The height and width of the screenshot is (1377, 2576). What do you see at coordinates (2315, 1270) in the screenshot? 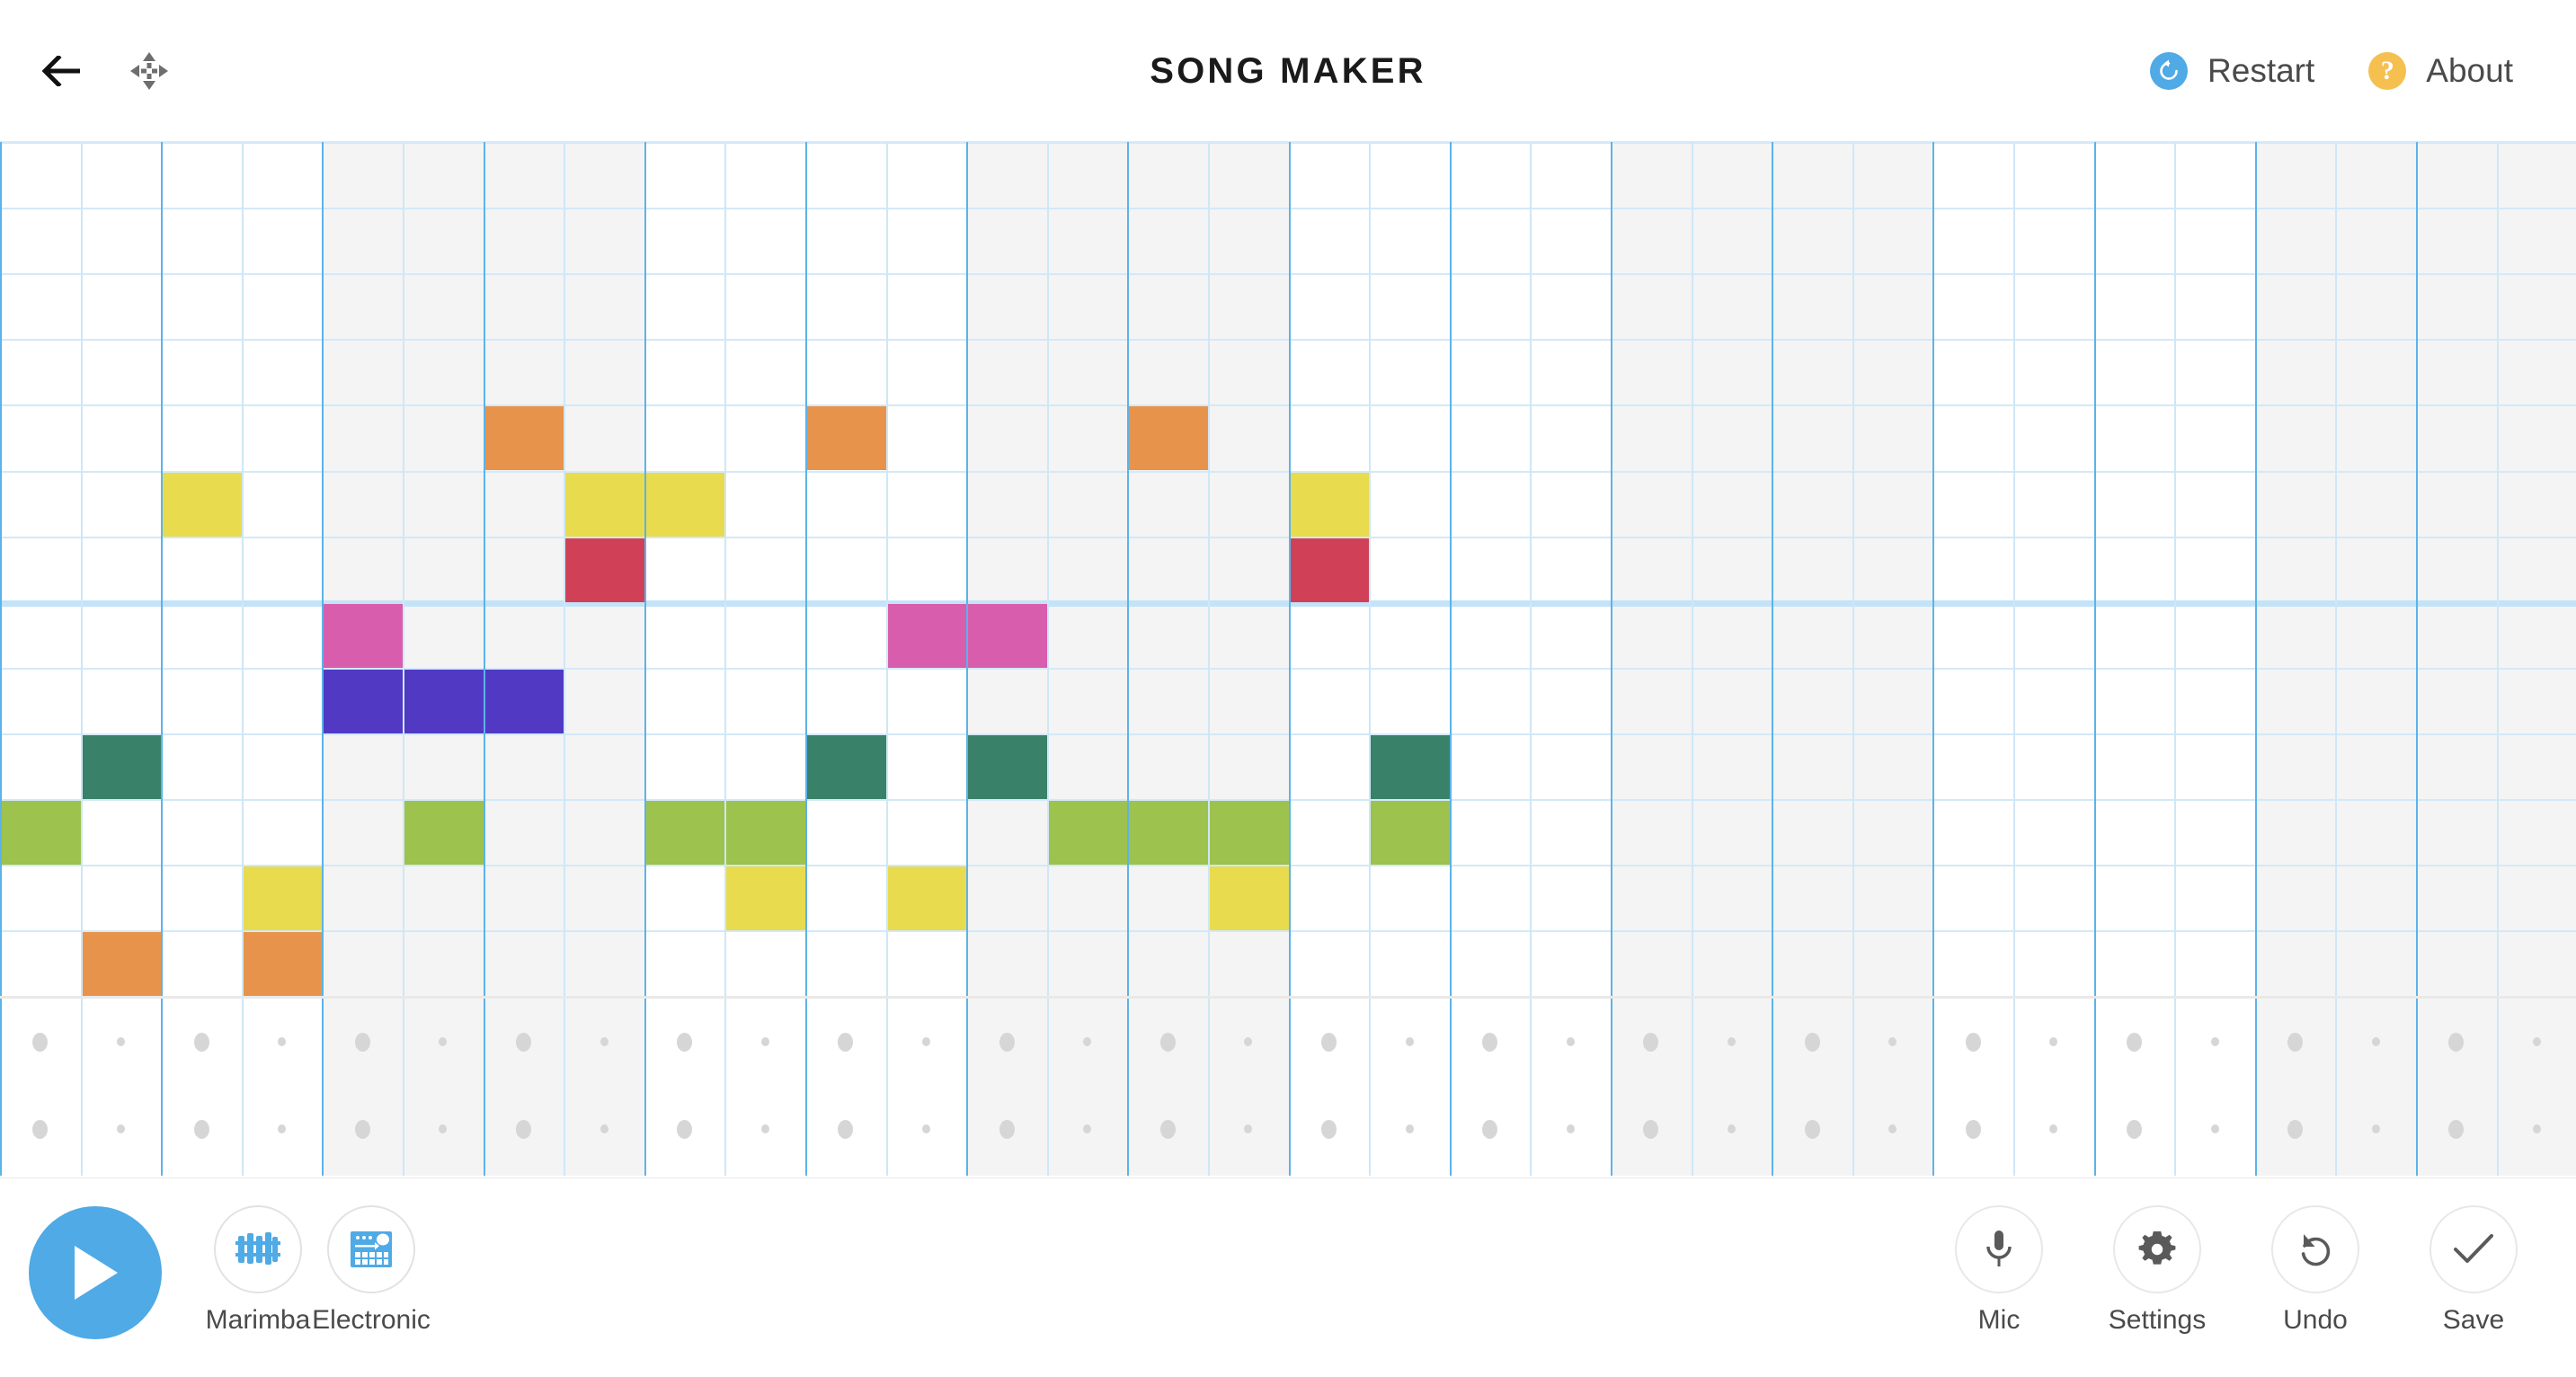
I see `undo-button: Undo` at bounding box center [2315, 1270].